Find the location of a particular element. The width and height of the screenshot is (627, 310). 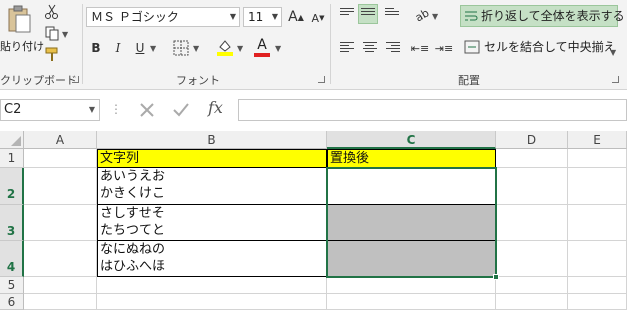

cell-b2: あいうえお かきくけこ is located at coordinates (212, 186).